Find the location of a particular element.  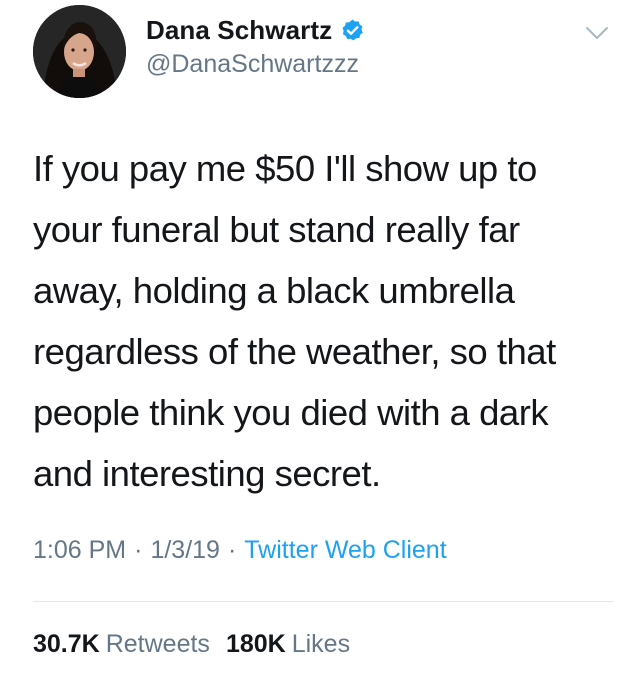

display-name: Dana Schwartz is located at coordinates (239, 30).